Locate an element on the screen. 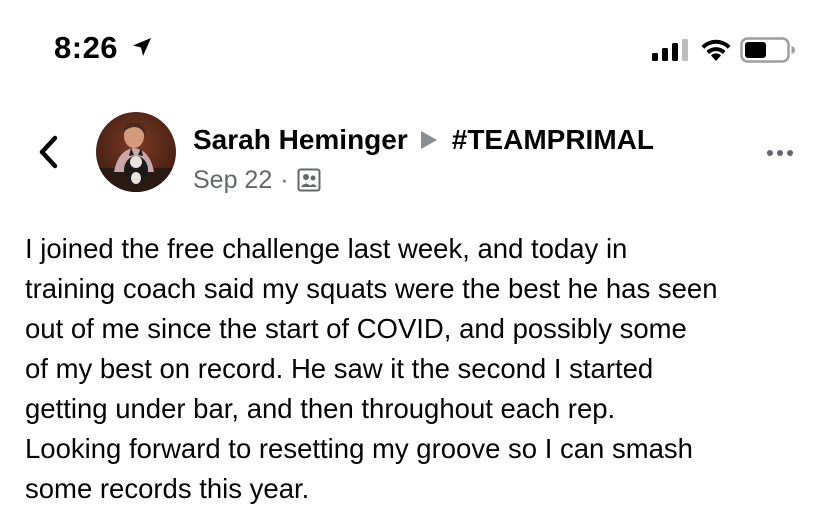  battery-icon is located at coordinates (767, 50).